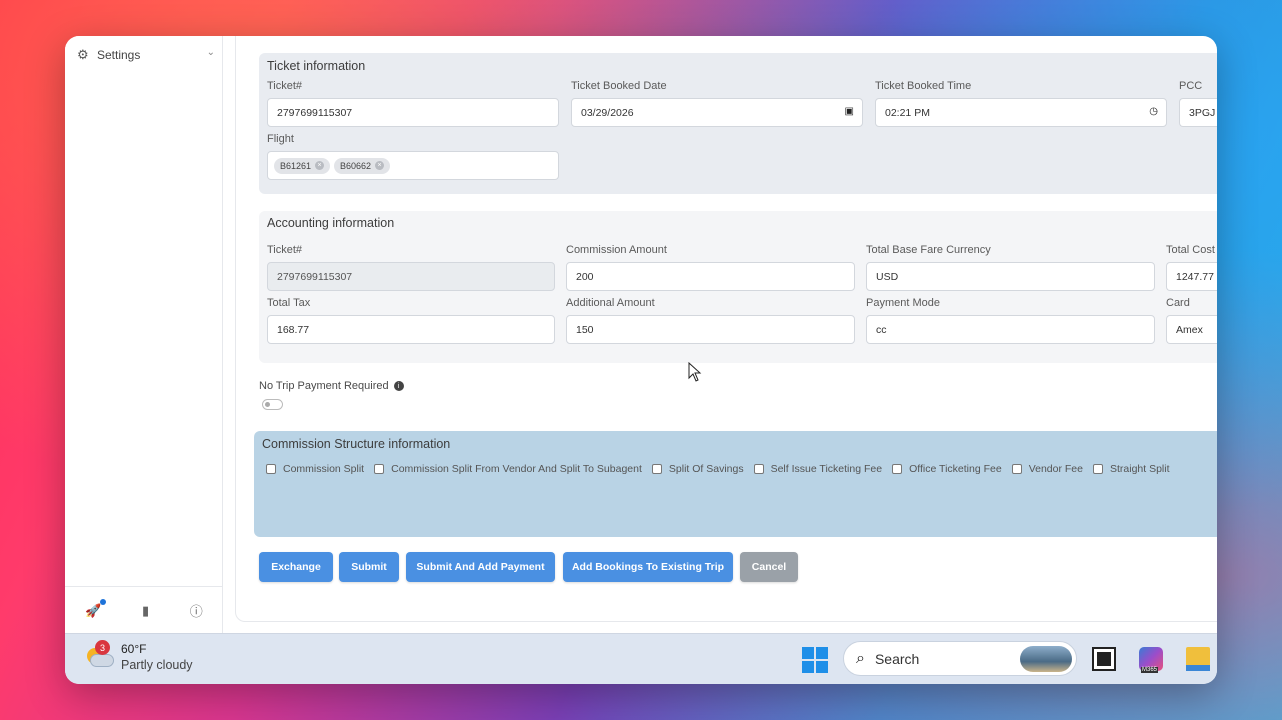 This screenshot has height=720, width=1282. I want to click on clock-icon: ◷, so click(1153, 111).